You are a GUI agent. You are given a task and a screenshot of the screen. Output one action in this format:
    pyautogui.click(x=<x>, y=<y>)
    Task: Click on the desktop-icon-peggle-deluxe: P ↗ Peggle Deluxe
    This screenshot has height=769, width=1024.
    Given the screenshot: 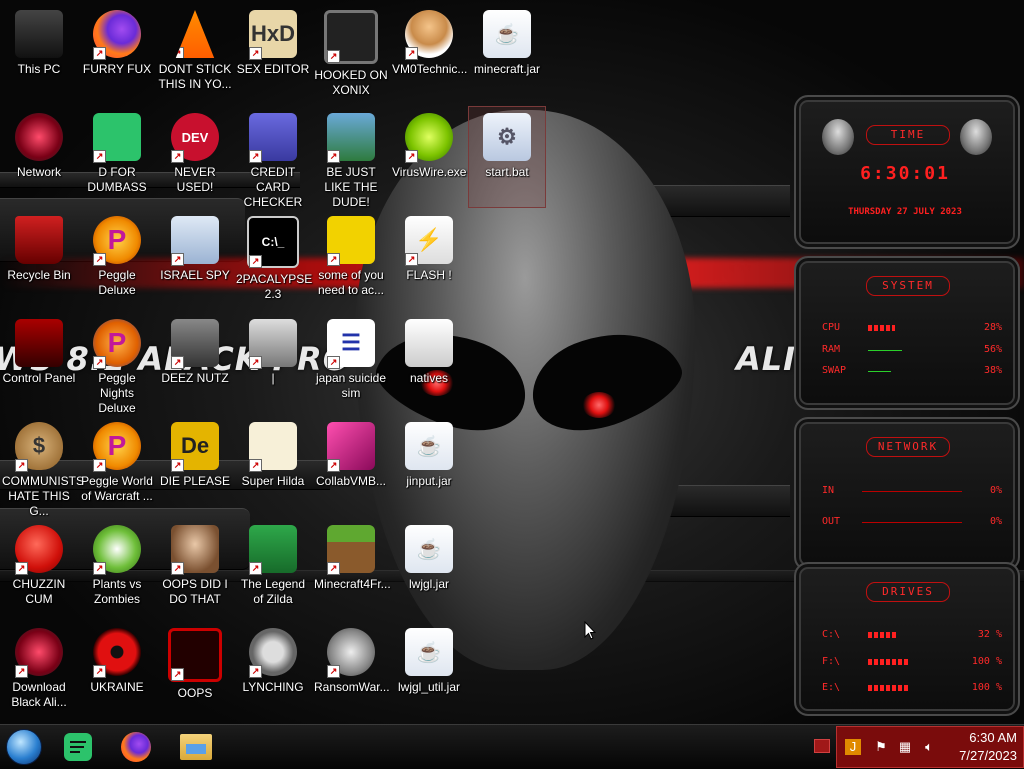 What is the action you would take?
    pyautogui.click(x=117, y=260)
    